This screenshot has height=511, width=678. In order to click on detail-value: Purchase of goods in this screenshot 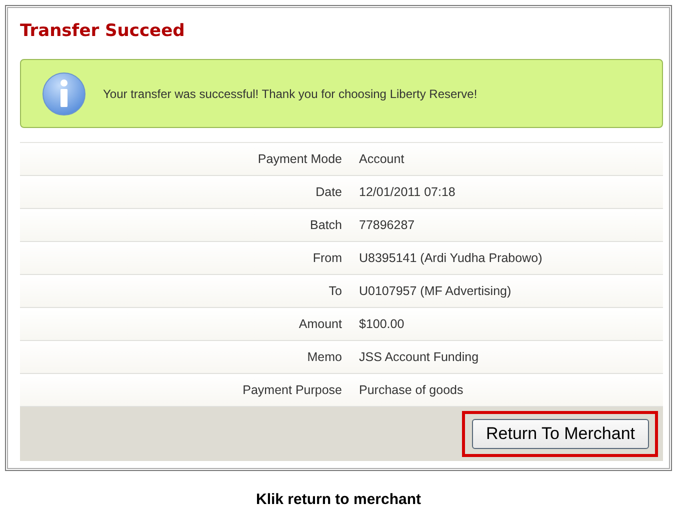, I will do `click(411, 390)`.